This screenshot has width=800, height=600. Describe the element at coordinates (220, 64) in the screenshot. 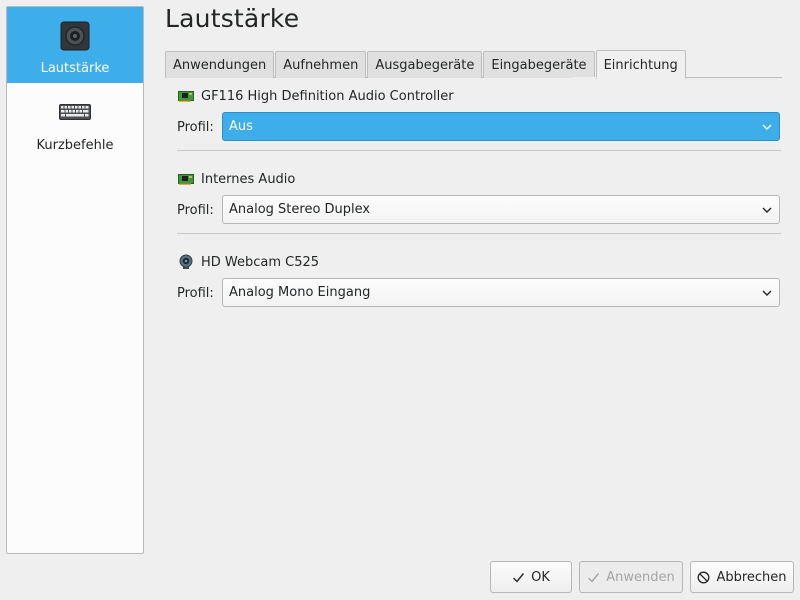

I see `tab-anwendungen: Anwendungen` at that location.